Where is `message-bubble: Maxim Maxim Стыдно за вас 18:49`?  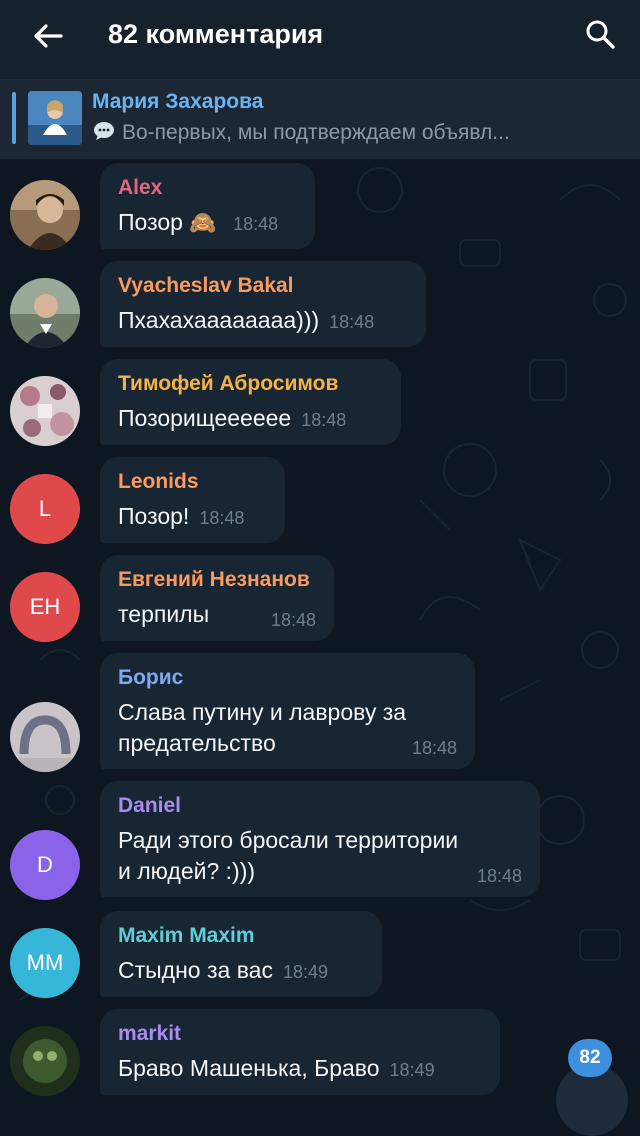
message-bubble: Maxim Maxim Стыдно за вас 18:49 is located at coordinates (241, 954).